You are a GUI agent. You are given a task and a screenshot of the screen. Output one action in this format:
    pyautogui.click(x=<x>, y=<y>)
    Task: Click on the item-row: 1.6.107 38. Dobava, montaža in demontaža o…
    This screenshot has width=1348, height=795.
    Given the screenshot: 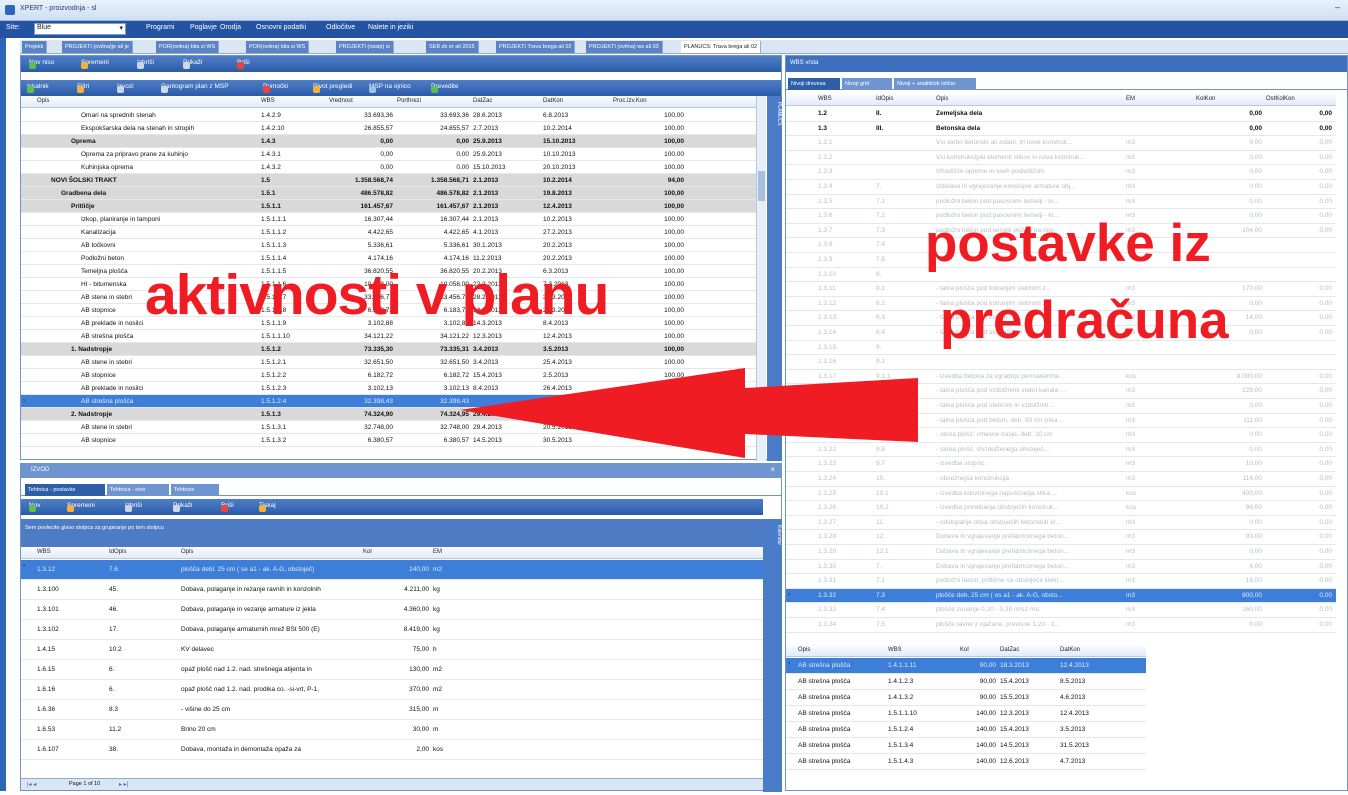 What is the action you would take?
    pyautogui.click(x=392, y=750)
    